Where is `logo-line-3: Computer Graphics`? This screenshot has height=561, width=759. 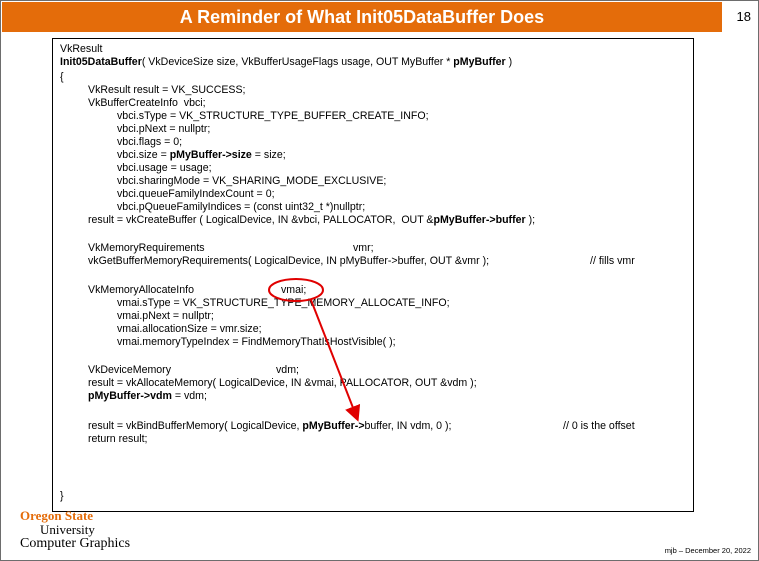 logo-line-3: Computer Graphics is located at coordinates (75, 543).